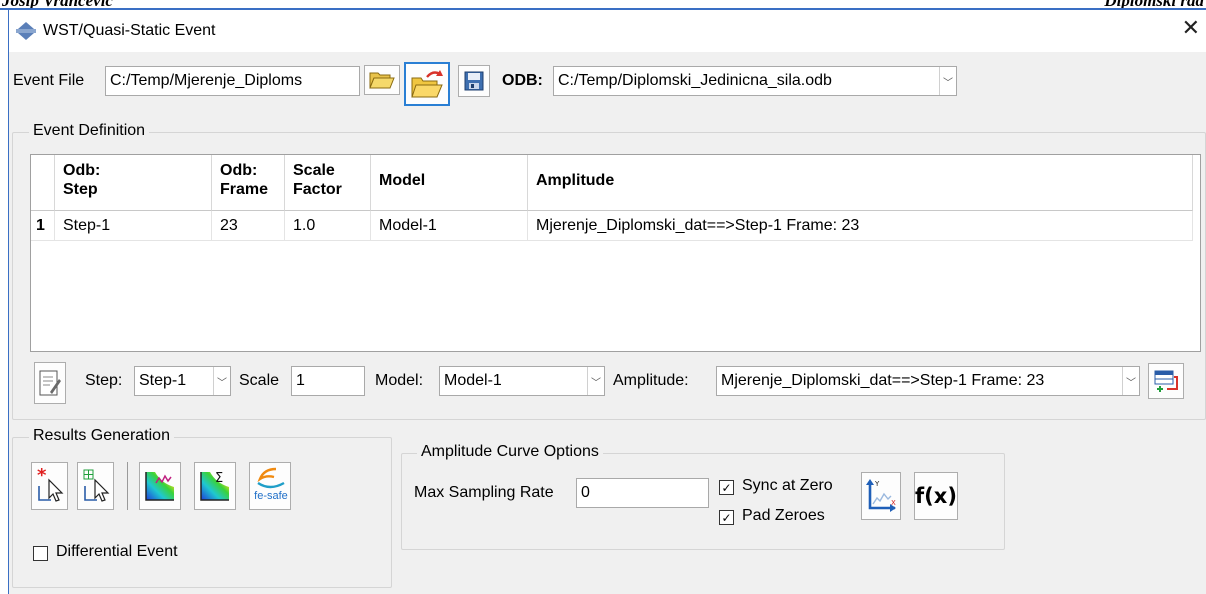 This screenshot has width=1206, height=594. I want to click on title-bar: WST/Quasi-Static Event ✕, so click(607, 31).